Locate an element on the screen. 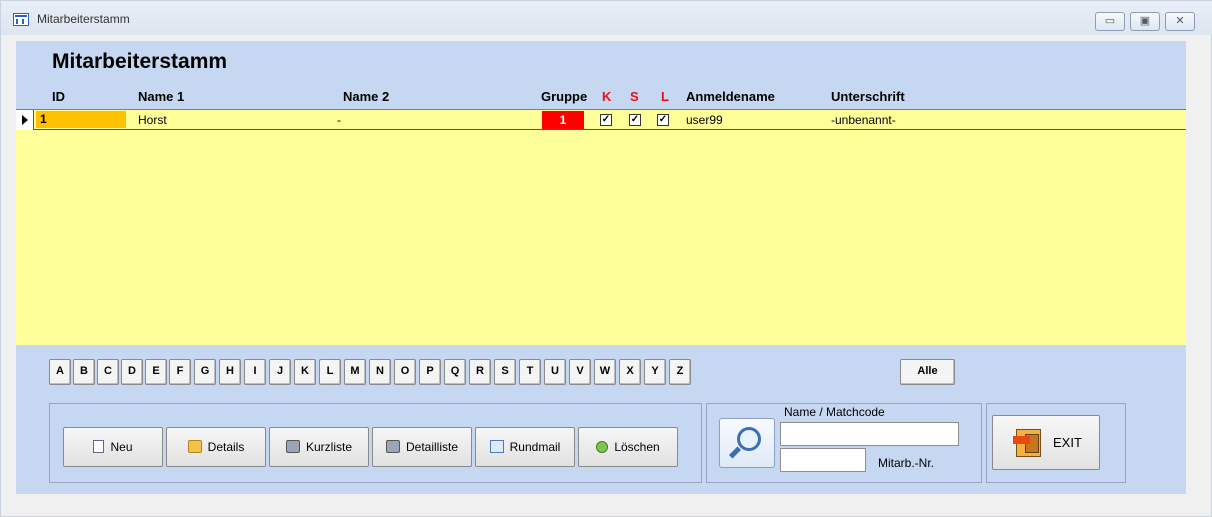 Image resolution: width=1212 pixels, height=517 pixels. letter-button-f: F is located at coordinates (180, 372).